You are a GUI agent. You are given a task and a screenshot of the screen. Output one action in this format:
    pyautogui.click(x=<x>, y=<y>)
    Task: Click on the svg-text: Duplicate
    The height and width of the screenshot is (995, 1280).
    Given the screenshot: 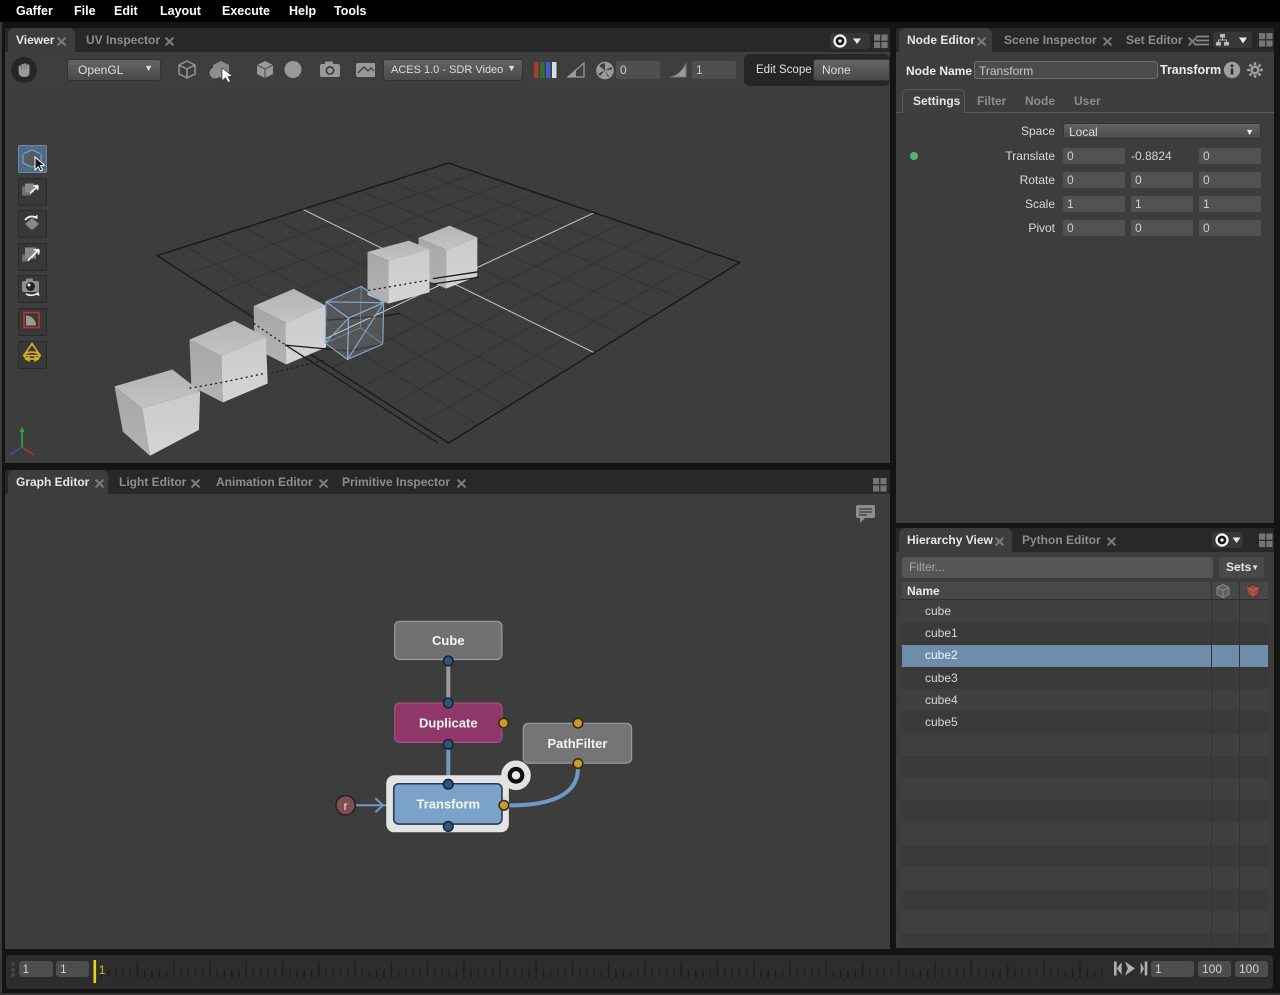 What is the action you would take?
    pyautogui.click(x=448, y=722)
    